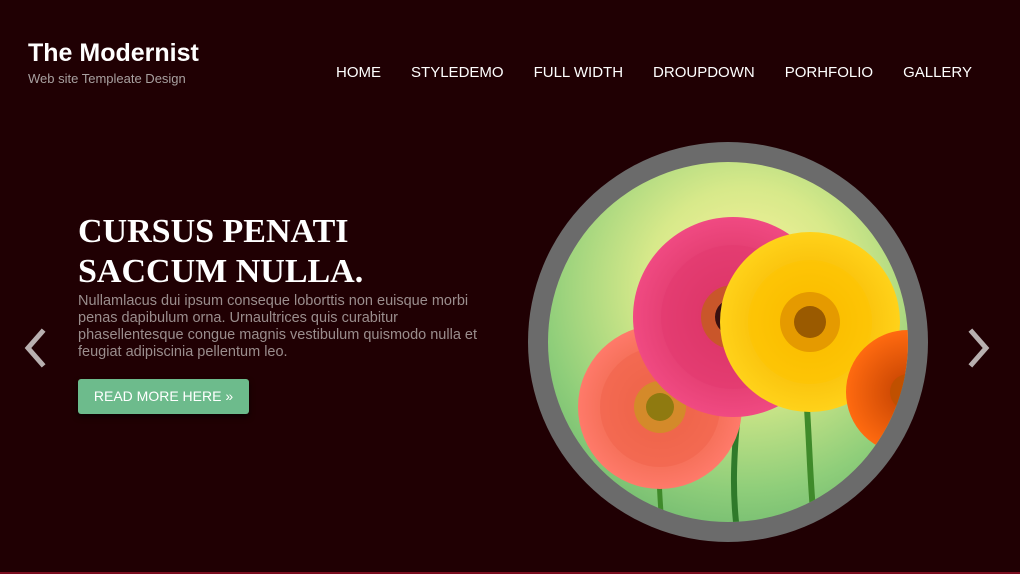 The height and width of the screenshot is (574, 1020). I want to click on slide-heading-line-1: CURSUS PENATI, so click(213, 231).